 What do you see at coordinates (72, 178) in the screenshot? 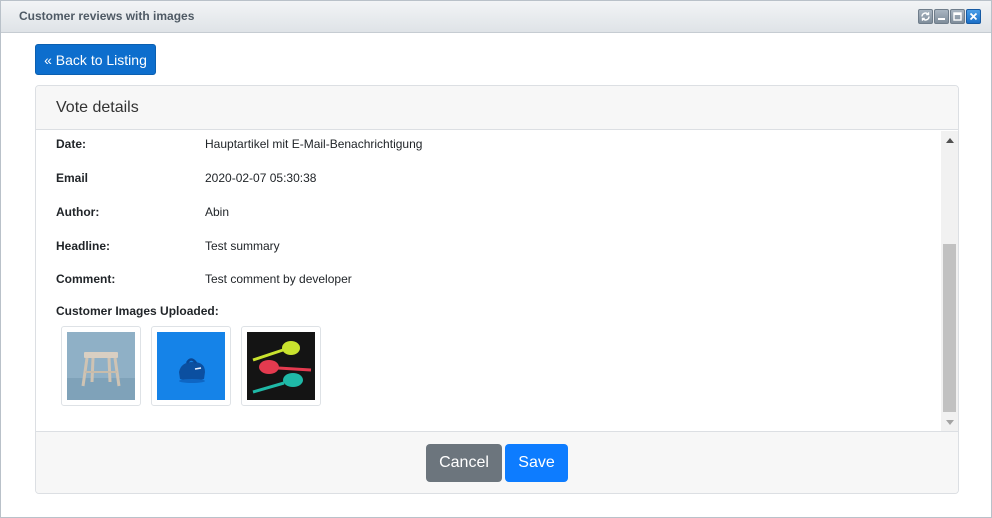
I see `field-label: Email` at bounding box center [72, 178].